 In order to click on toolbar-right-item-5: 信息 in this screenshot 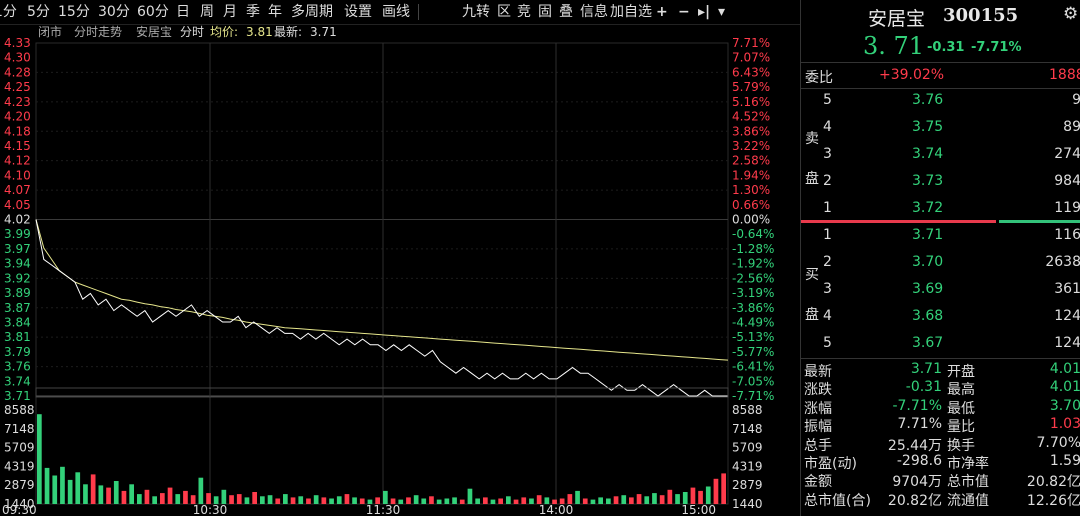, I will do `click(594, 12)`.